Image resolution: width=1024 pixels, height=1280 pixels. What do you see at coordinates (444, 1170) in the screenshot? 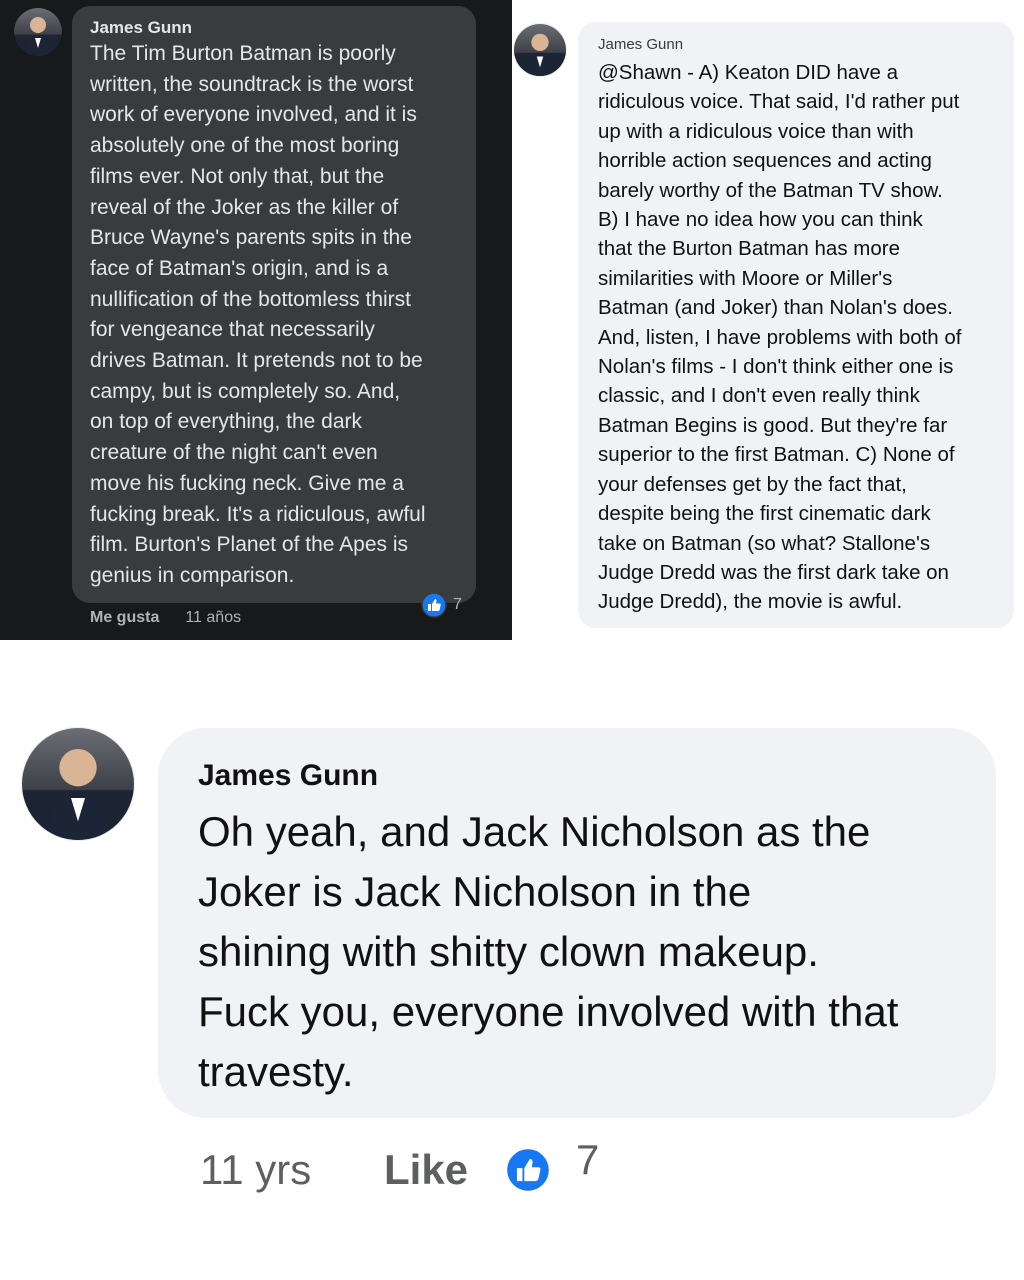
I see `like-button: Like` at bounding box center [444, 1170].